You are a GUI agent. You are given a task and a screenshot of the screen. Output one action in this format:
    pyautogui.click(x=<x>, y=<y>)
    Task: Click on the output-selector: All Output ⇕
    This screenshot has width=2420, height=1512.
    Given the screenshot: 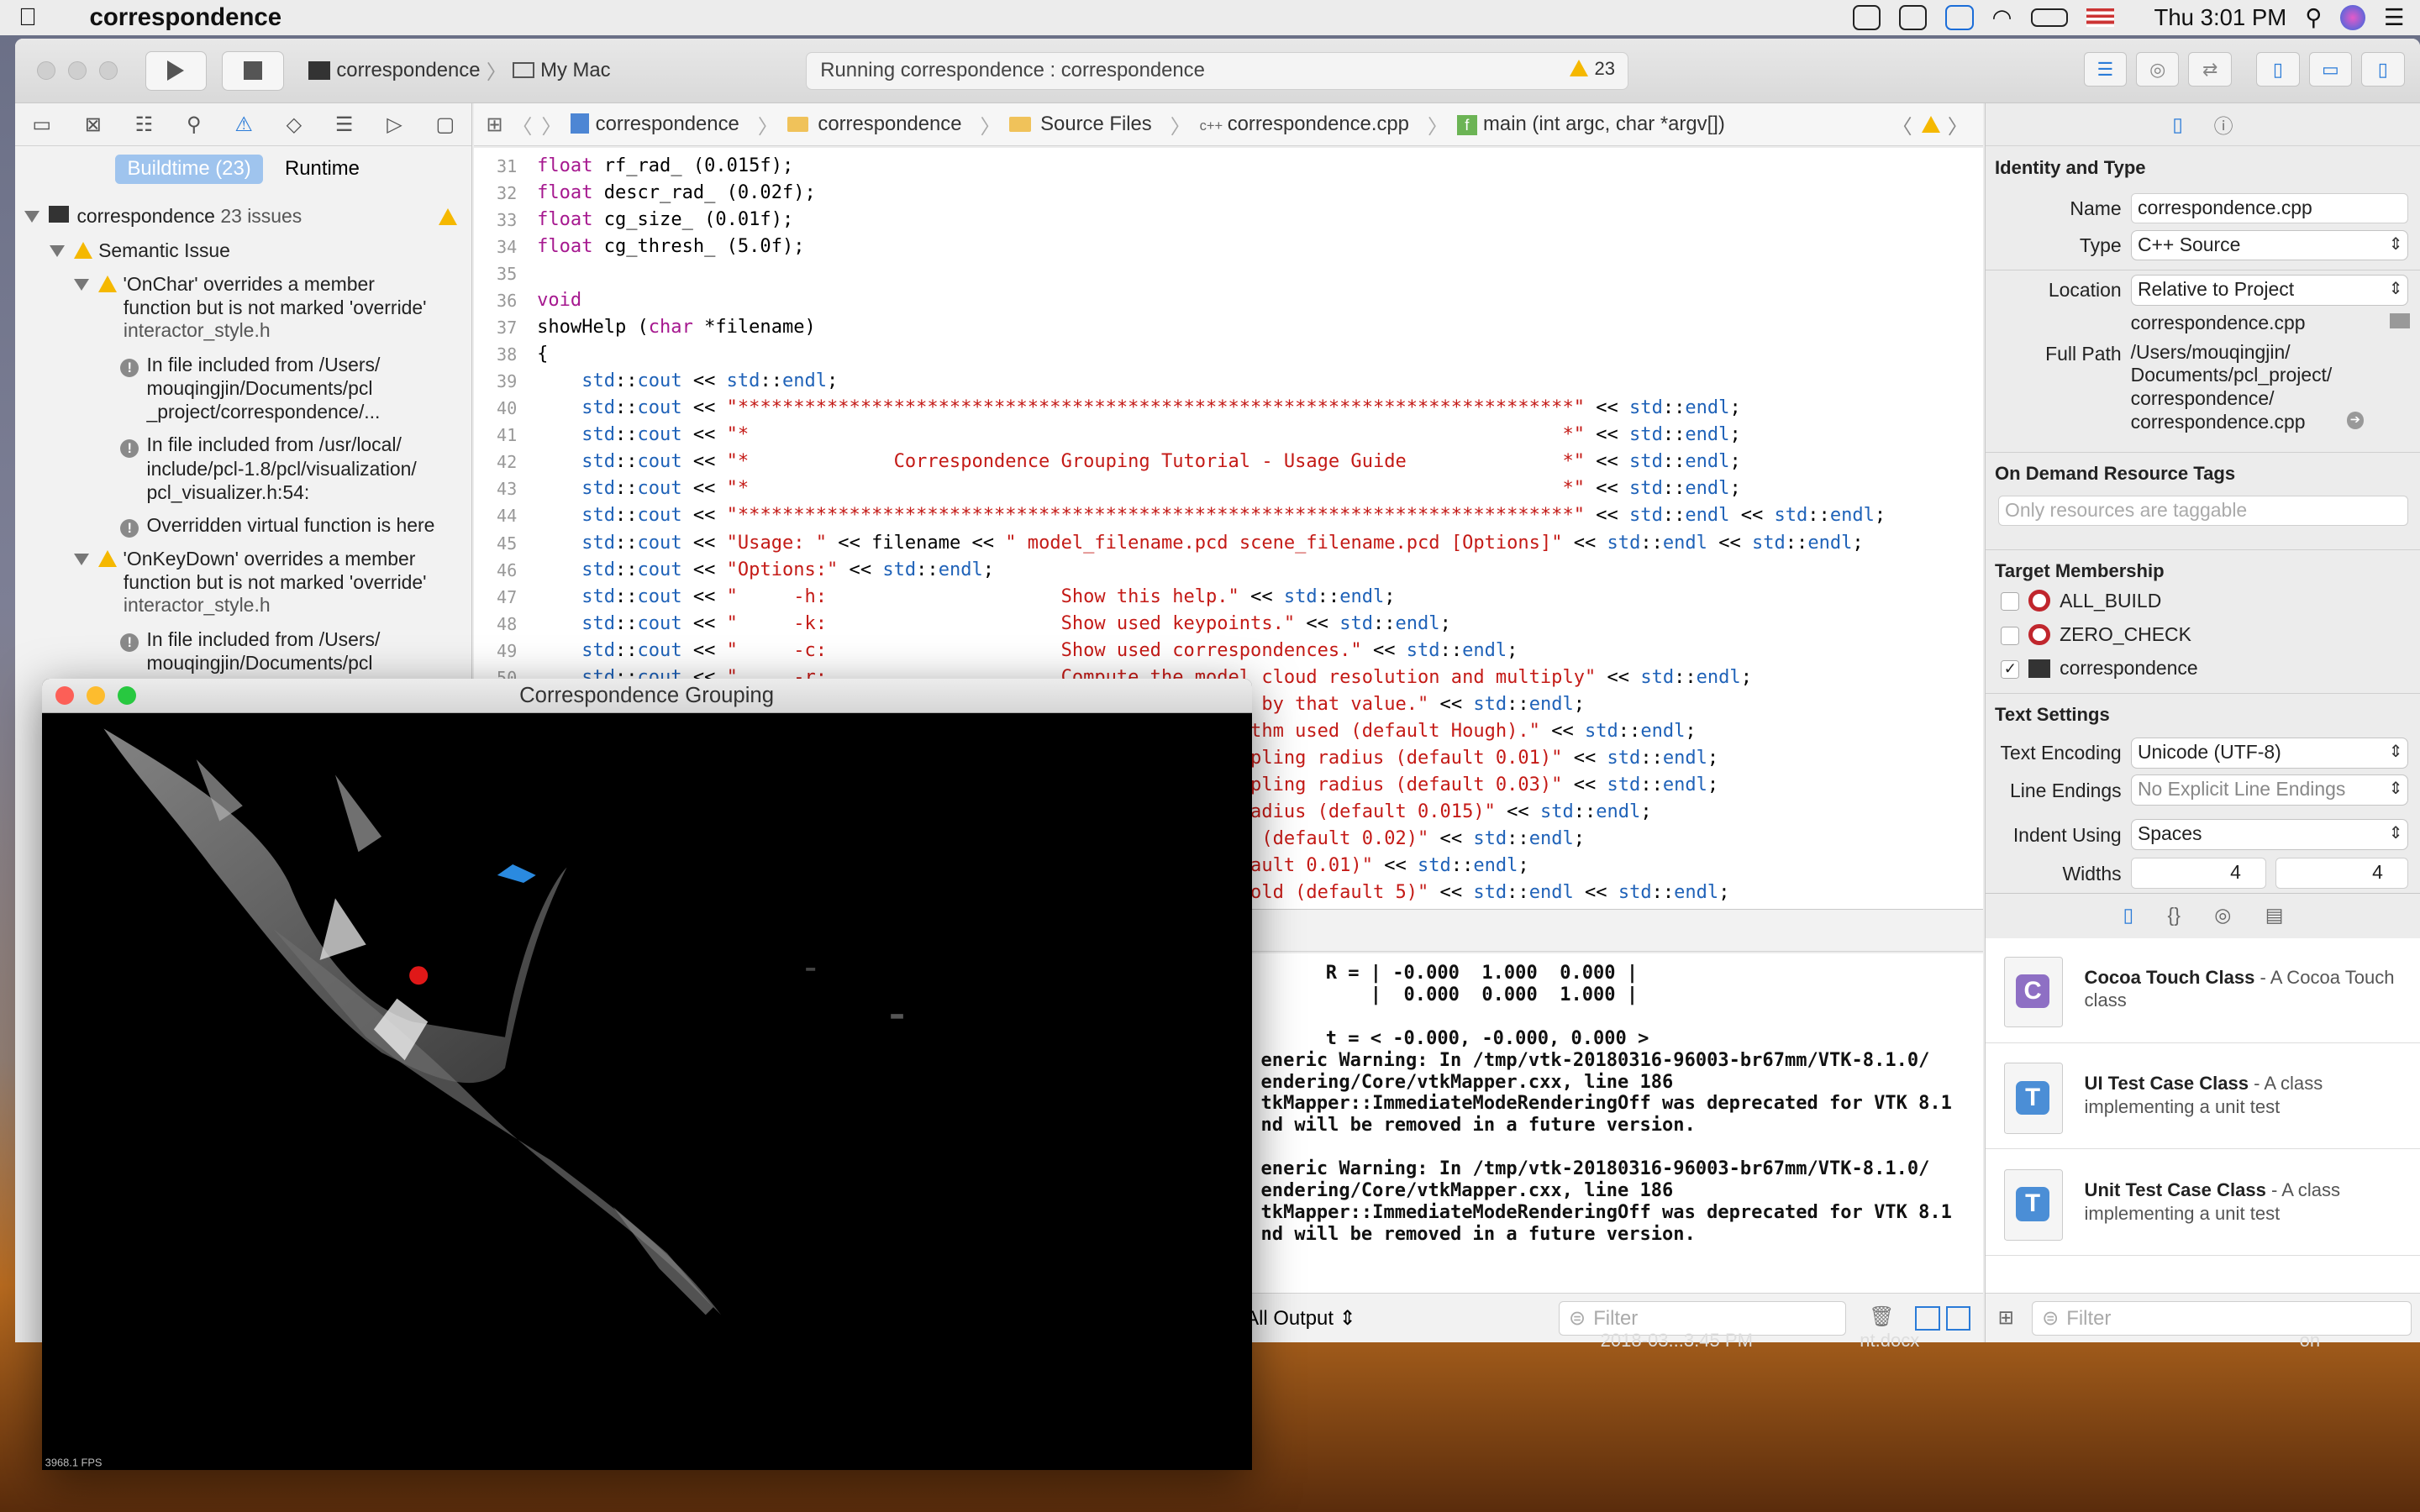 What is the action you would take?
    pyautogui.click(x=1300, y=1318)
    